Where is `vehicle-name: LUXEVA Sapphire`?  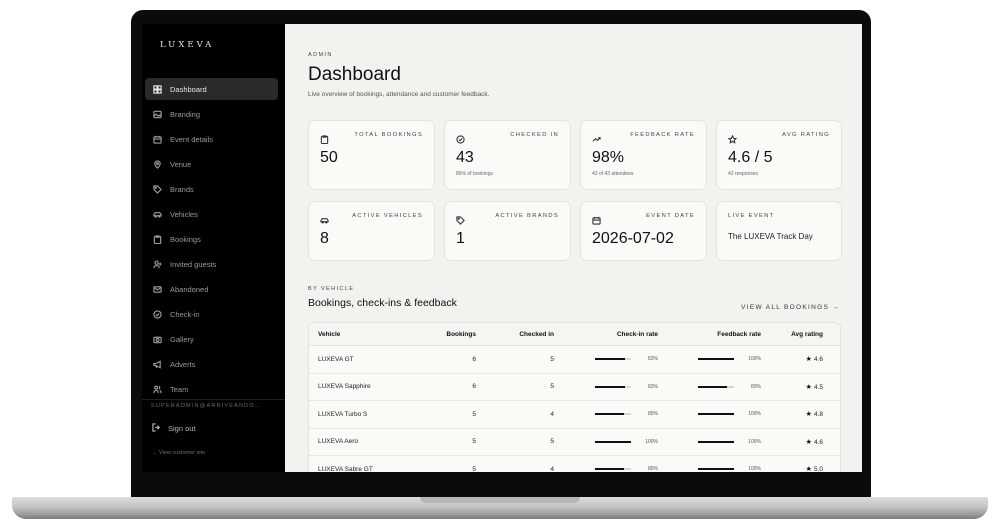 vehicle-name: LUXEVA Sapphire is located at coordinates (344, 387).